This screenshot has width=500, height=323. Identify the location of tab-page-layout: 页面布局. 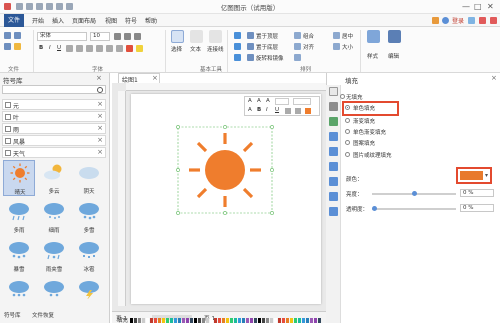
(84, 20).